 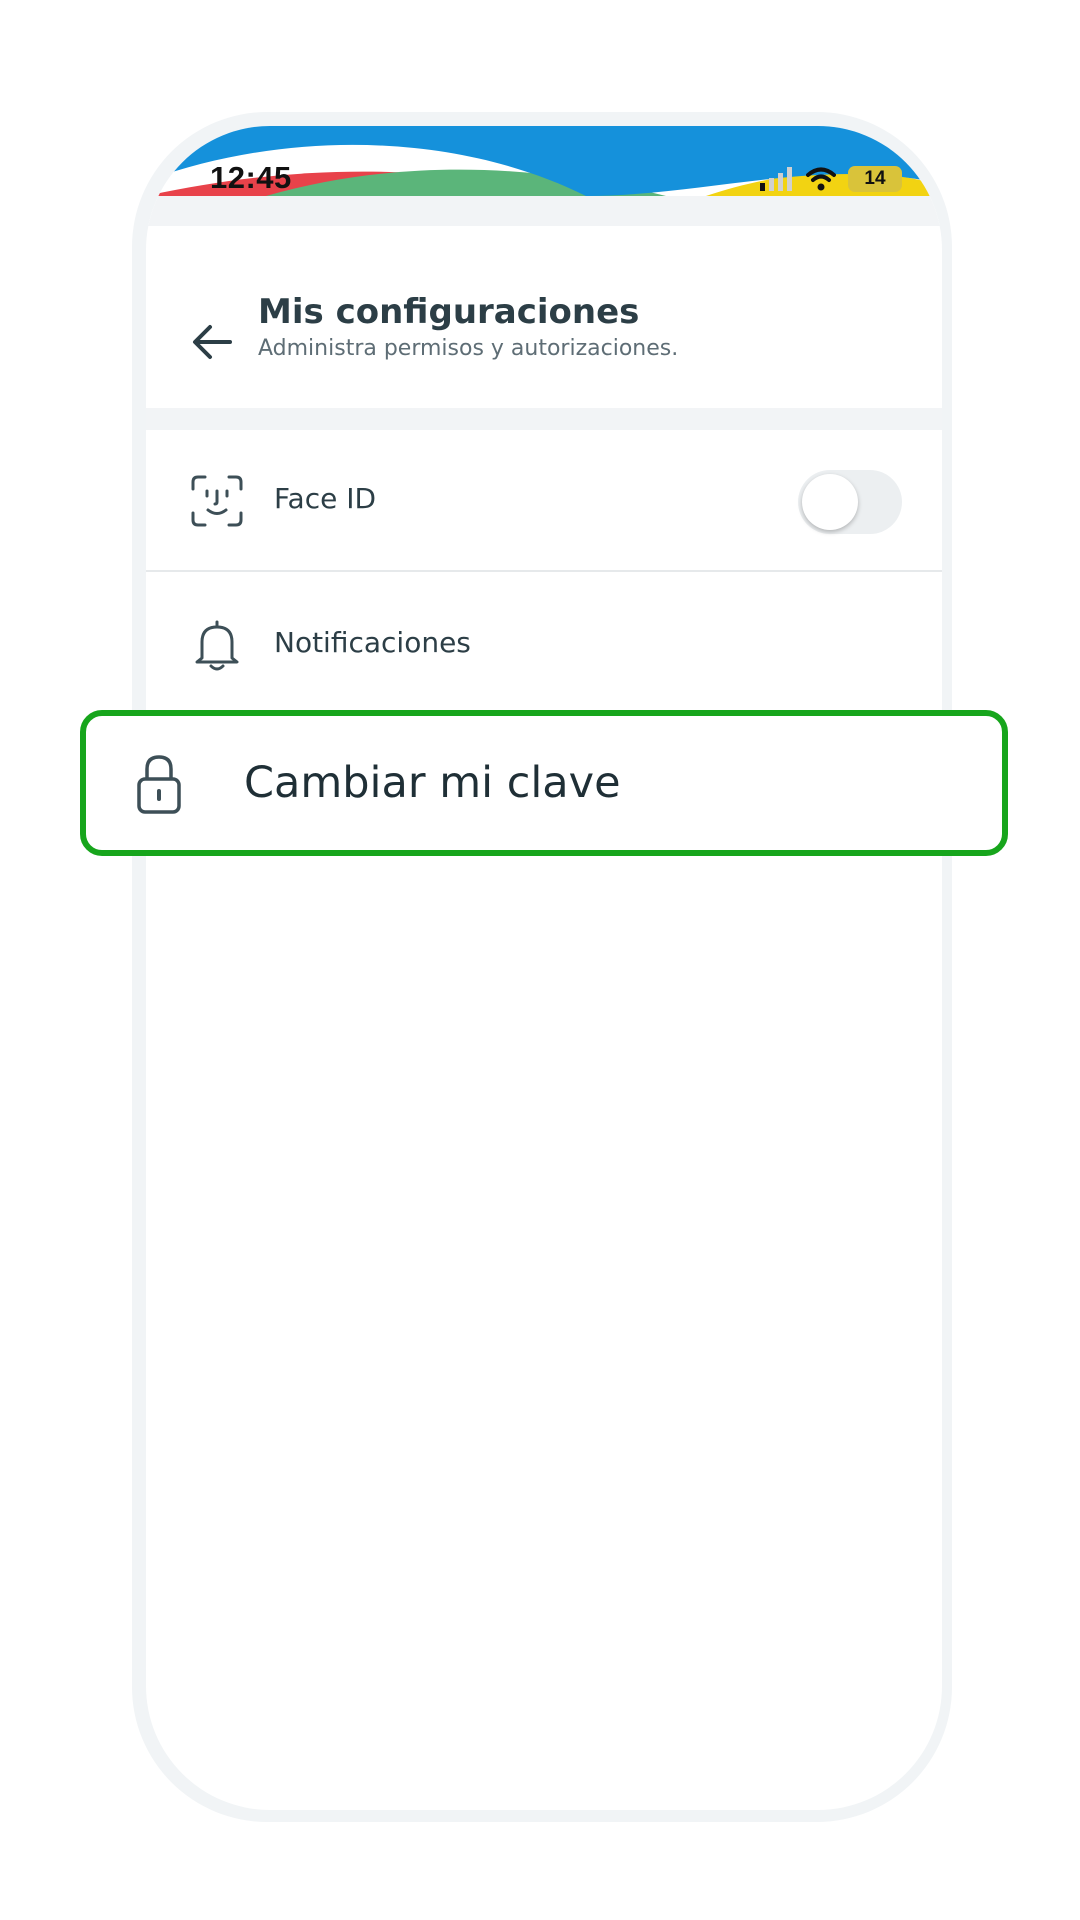 What do you see at coordinates (821, 179) in the screenshot?
I see `wifi-icon` at bounding box center [821, 179].